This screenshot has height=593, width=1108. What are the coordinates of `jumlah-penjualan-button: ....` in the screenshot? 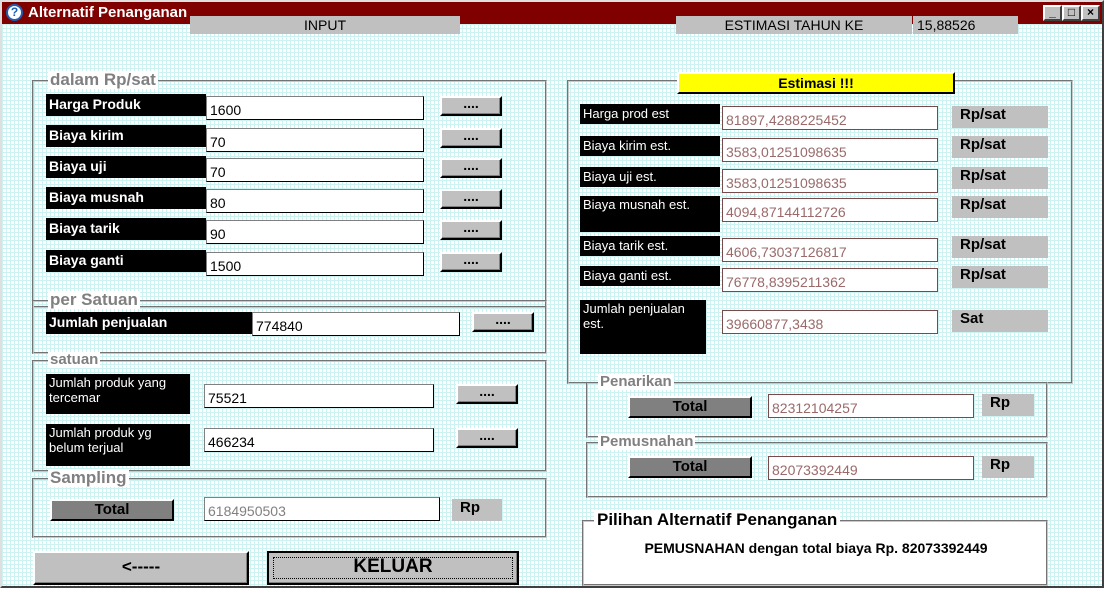 It's located at (503, 322).